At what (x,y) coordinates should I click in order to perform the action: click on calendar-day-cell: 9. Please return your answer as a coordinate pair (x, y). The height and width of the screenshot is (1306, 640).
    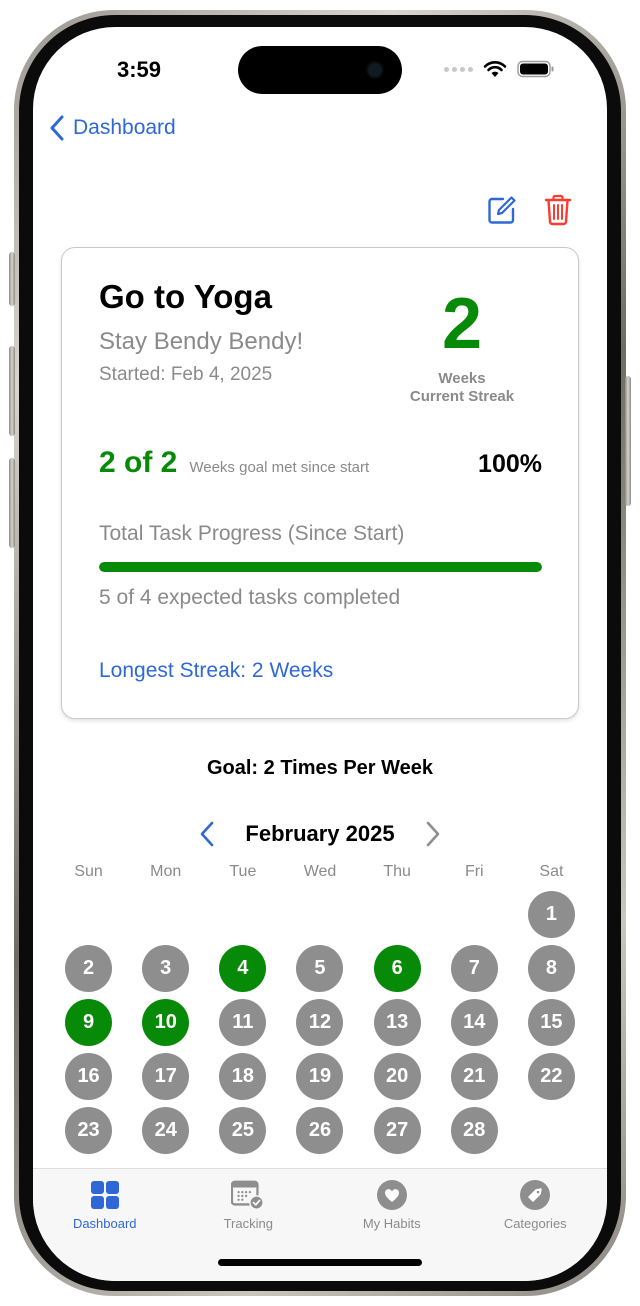
    Looking at the image, I should click on (88, 1022).